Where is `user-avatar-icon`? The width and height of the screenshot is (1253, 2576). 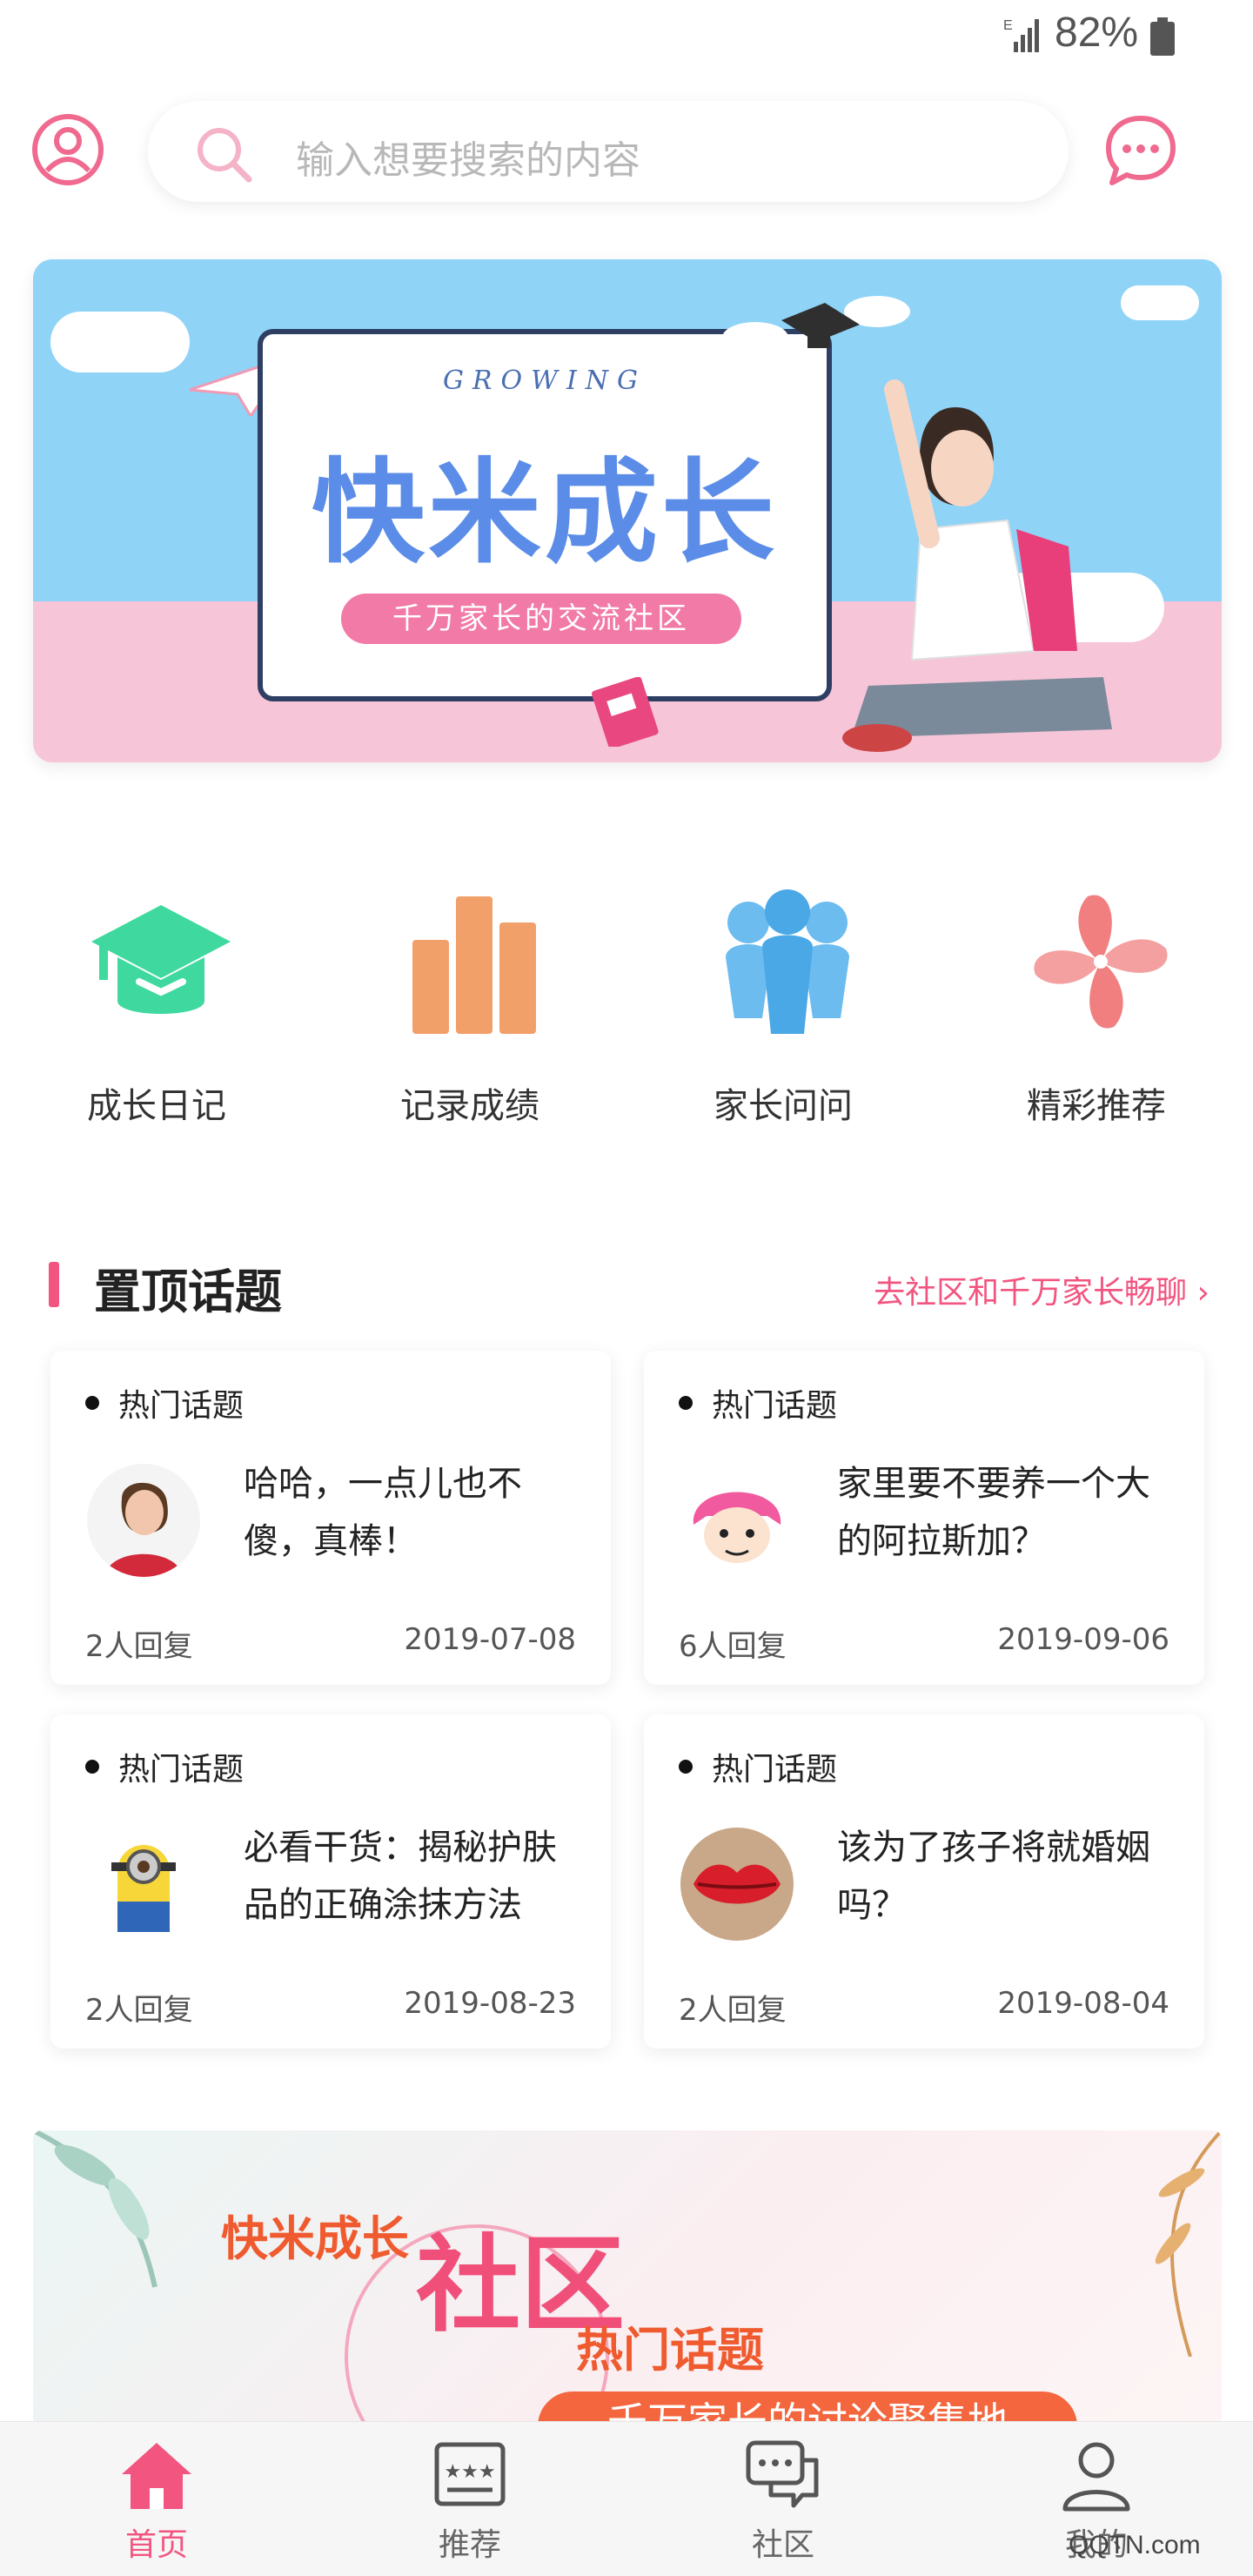
user-avatar-icon is located at coordinates (67, 150).